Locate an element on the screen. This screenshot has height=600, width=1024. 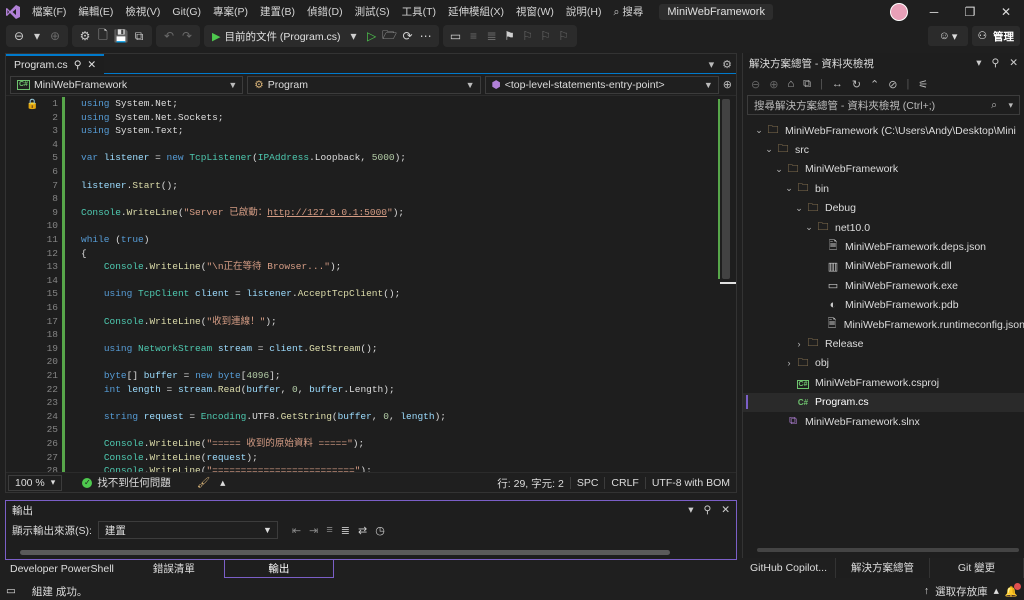
redo-icon: ↷ is located at coordinates (187, 36).